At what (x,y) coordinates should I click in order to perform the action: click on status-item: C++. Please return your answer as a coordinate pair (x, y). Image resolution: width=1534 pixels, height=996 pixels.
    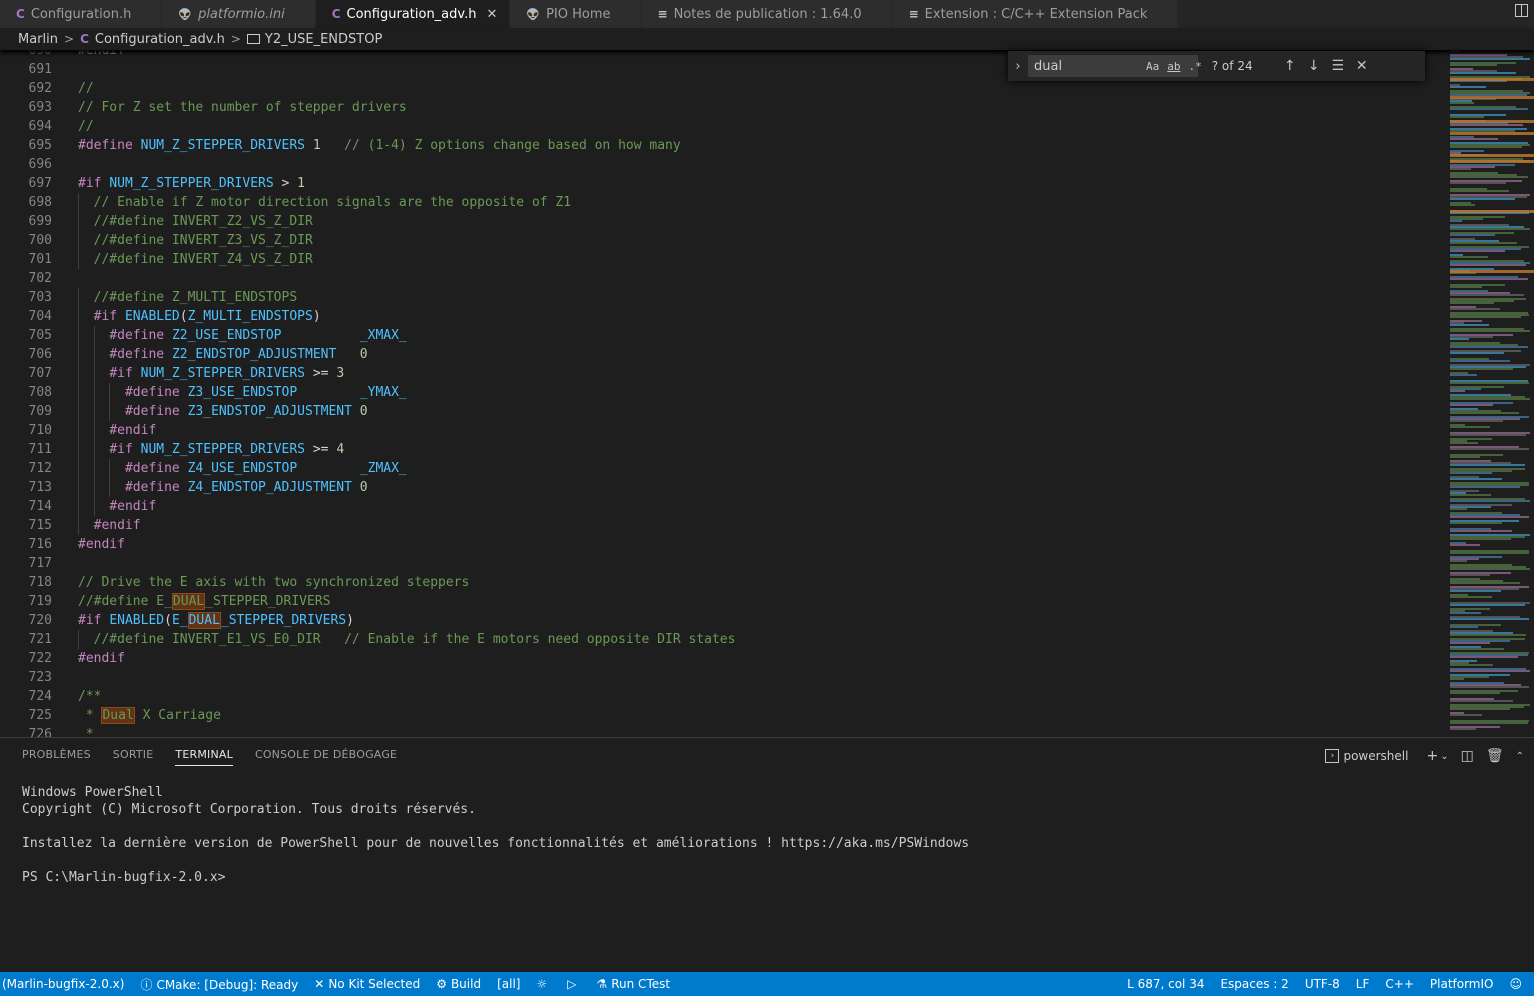
    Looking at the image, I should click on (1399, 984).